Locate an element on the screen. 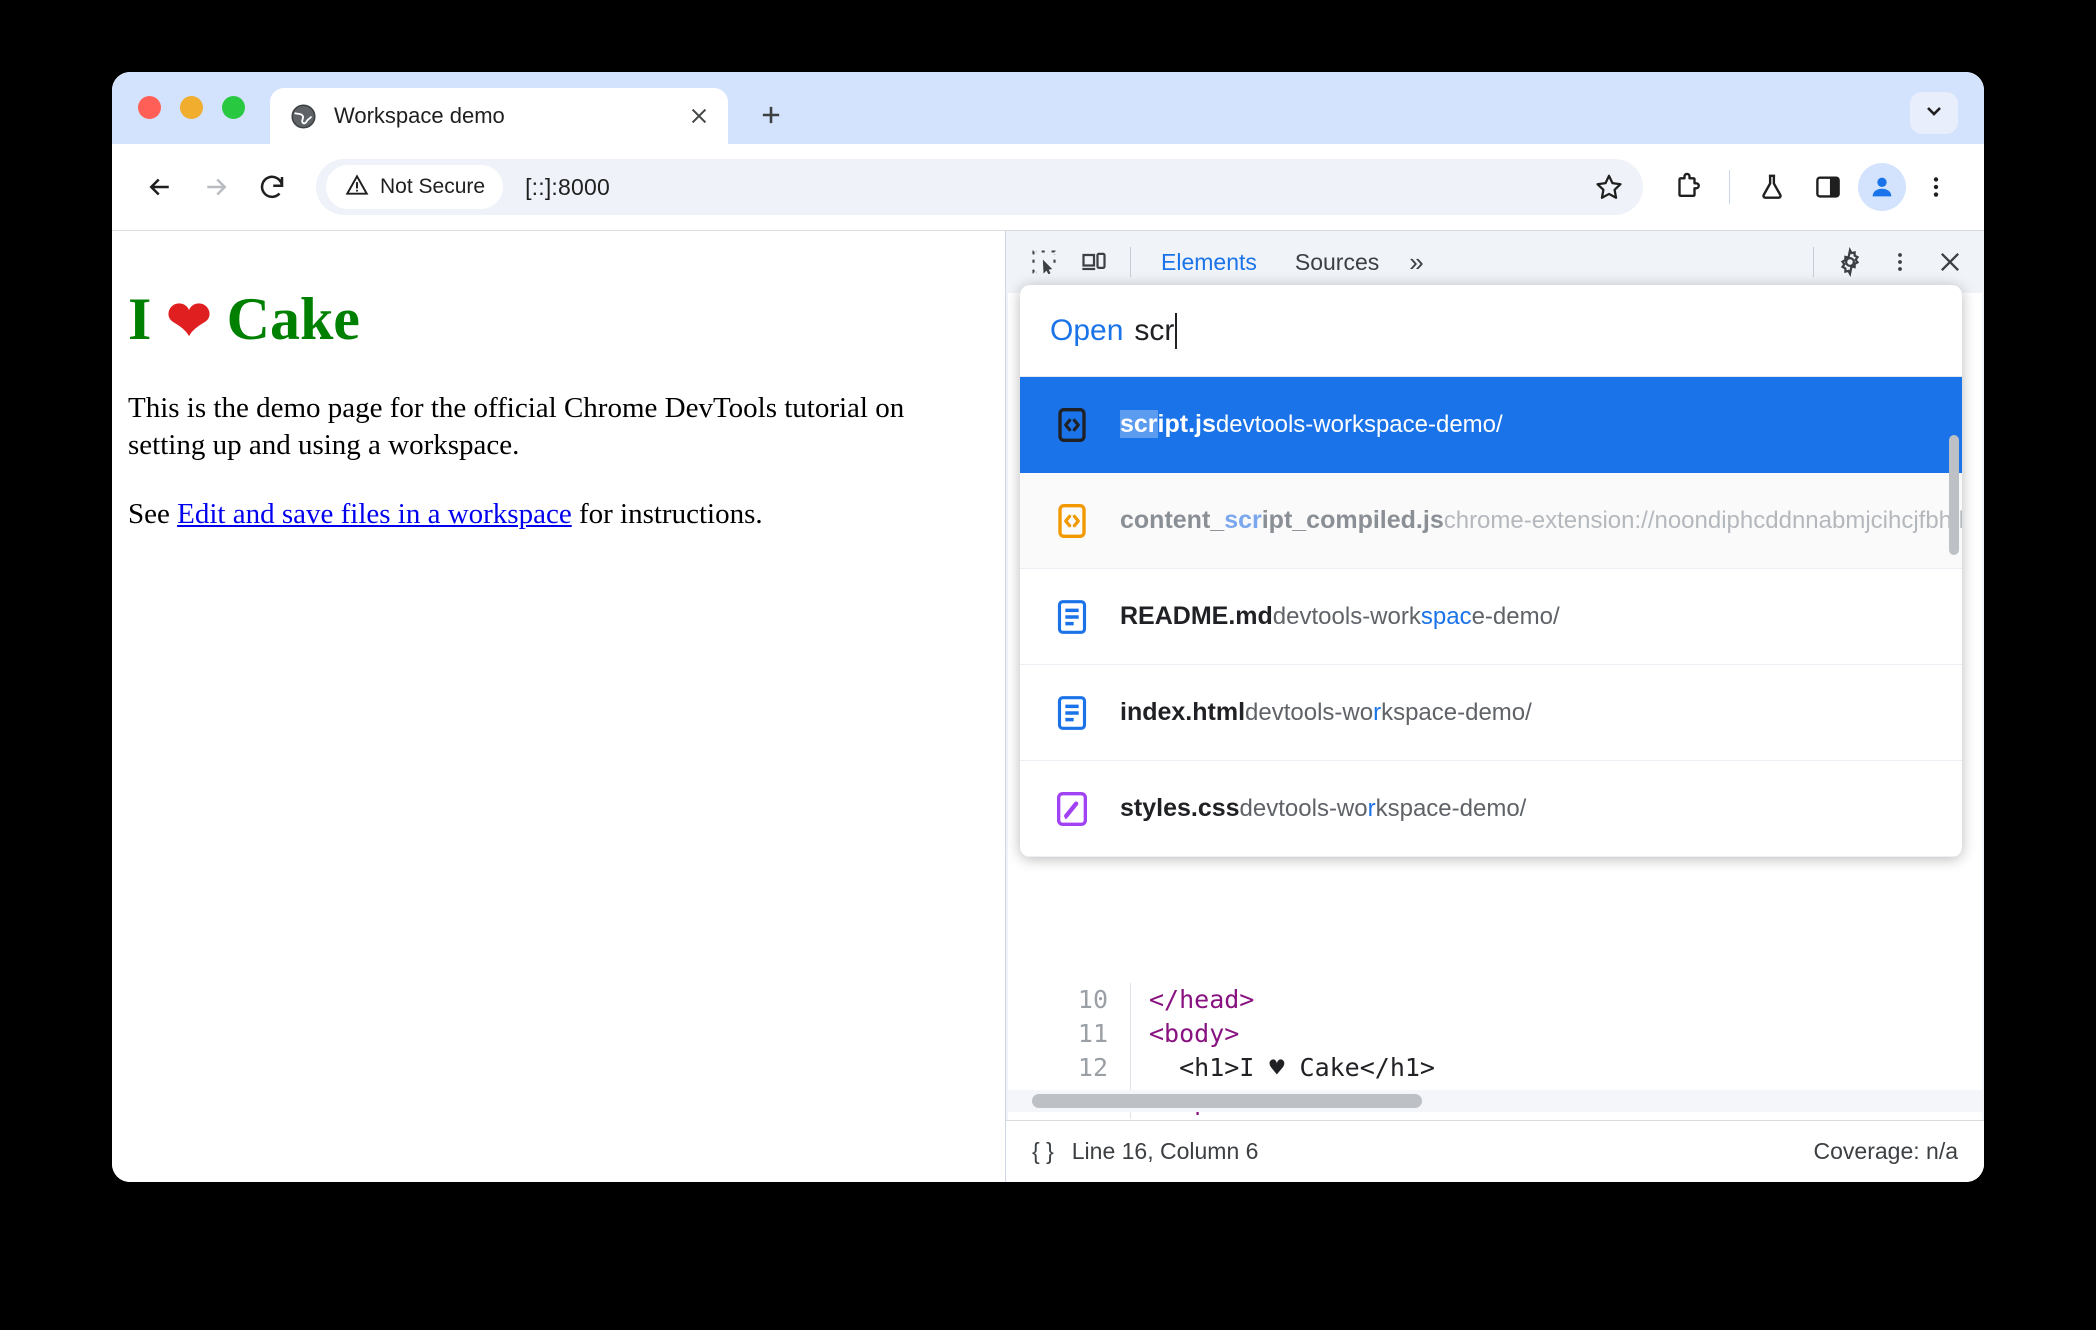 The image size is (2096, 1330). inspect-element-icon is located at coordinates (1044, 262).